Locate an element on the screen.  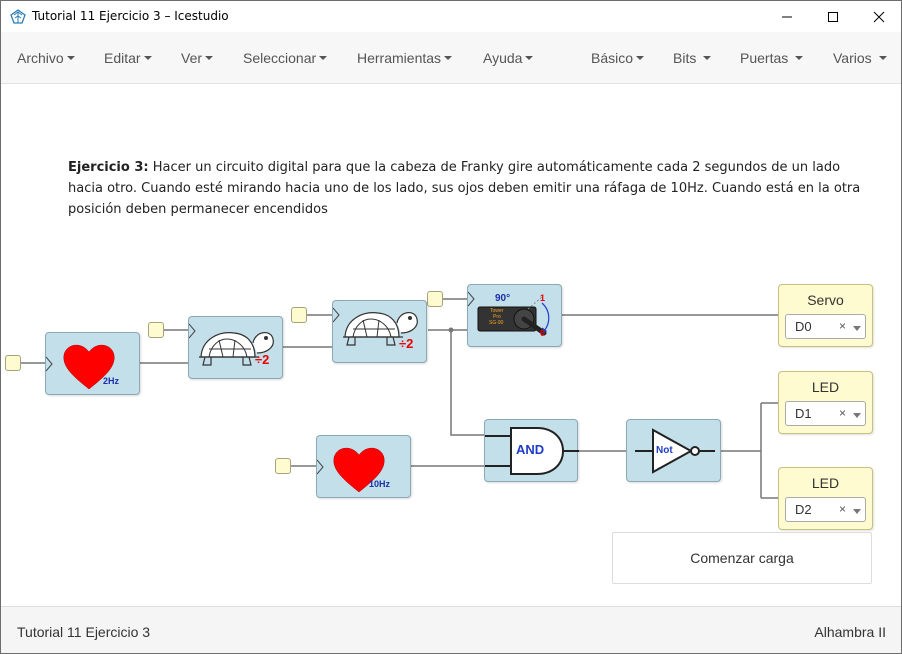
maximize-icon is located at coordinates (833, 16).